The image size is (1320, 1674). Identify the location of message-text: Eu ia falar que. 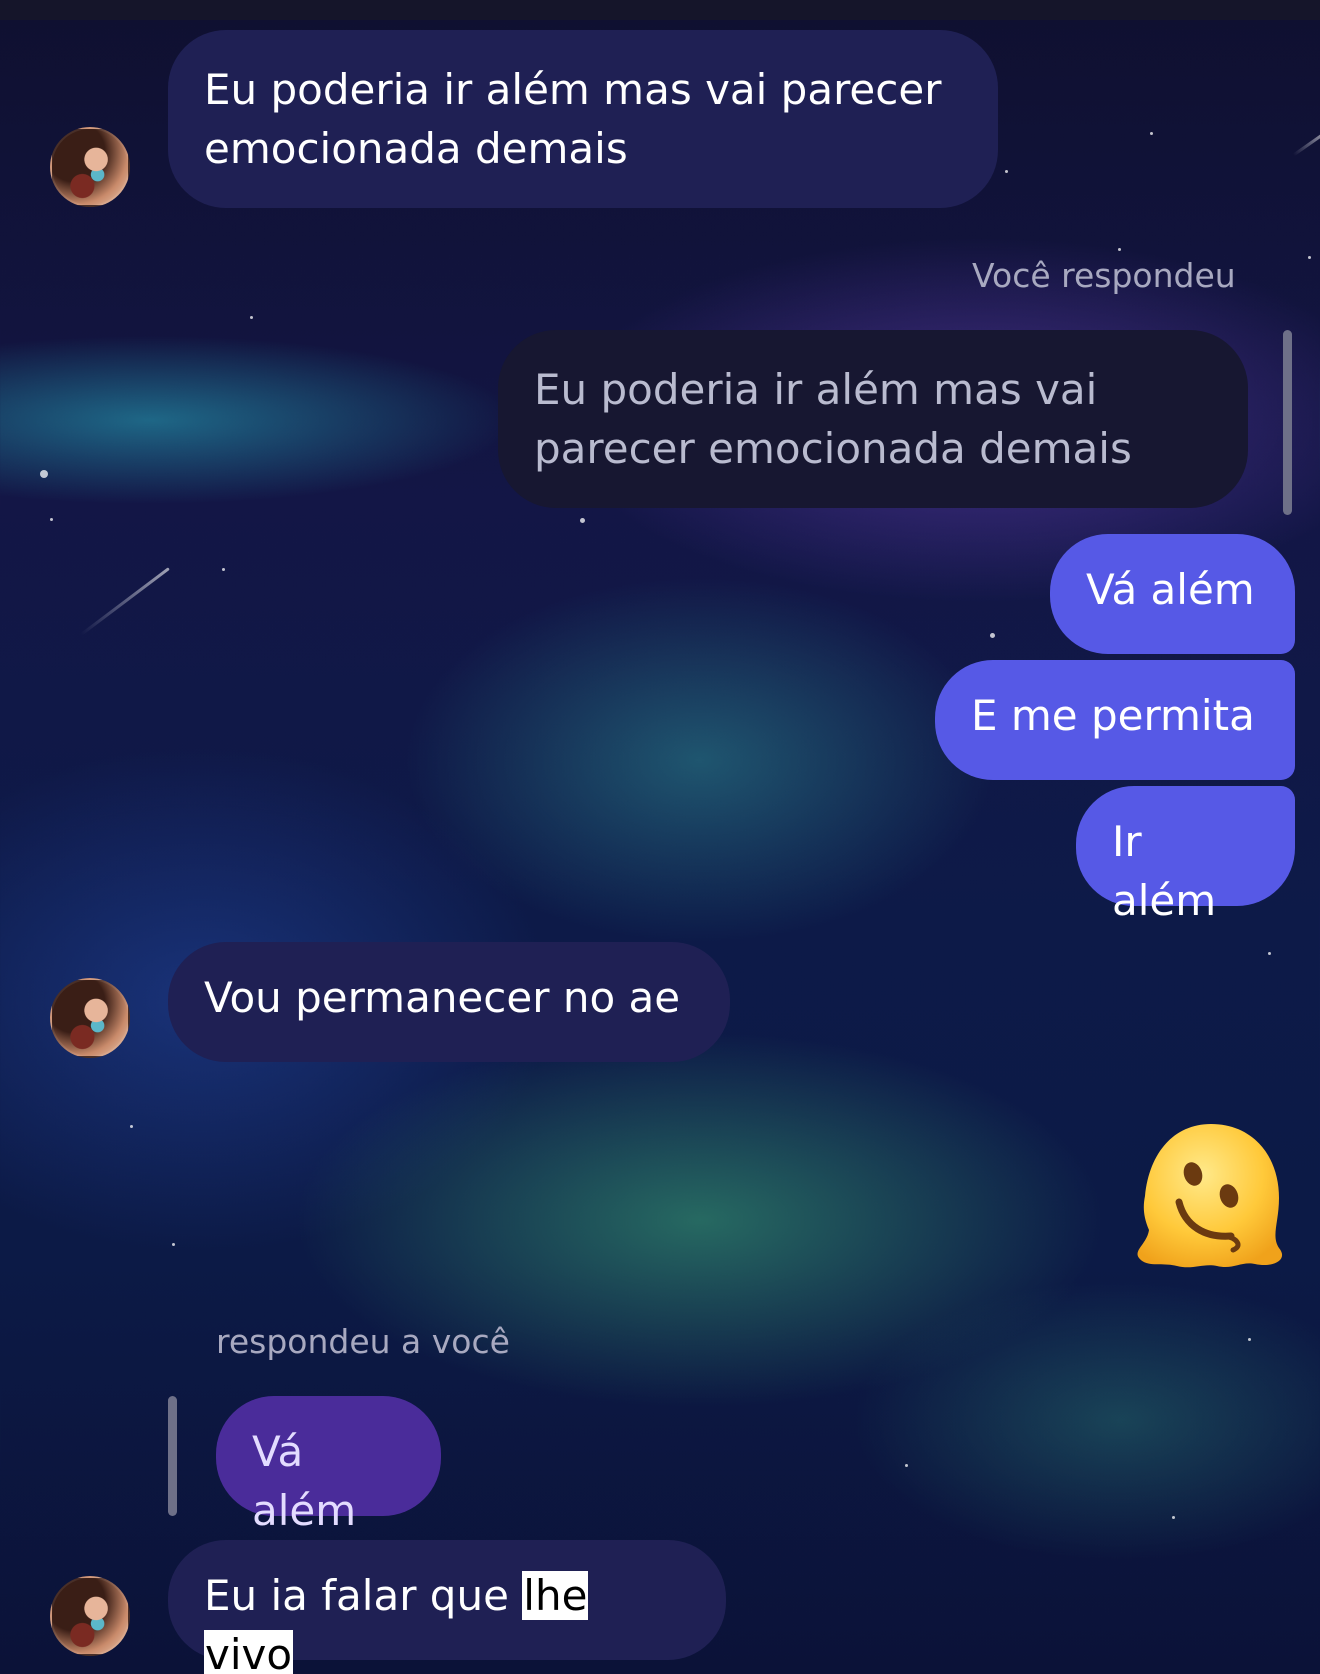
(363, 1595).